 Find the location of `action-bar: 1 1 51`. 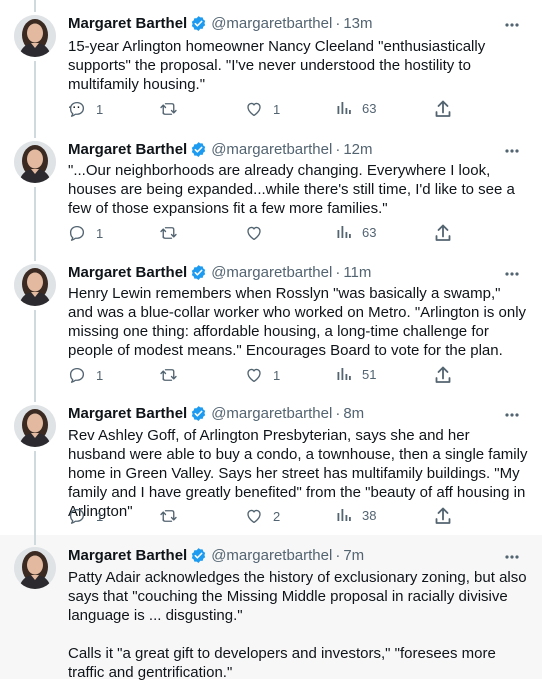

action-bar: 1 1 51 is located at coordinates (259, 376).